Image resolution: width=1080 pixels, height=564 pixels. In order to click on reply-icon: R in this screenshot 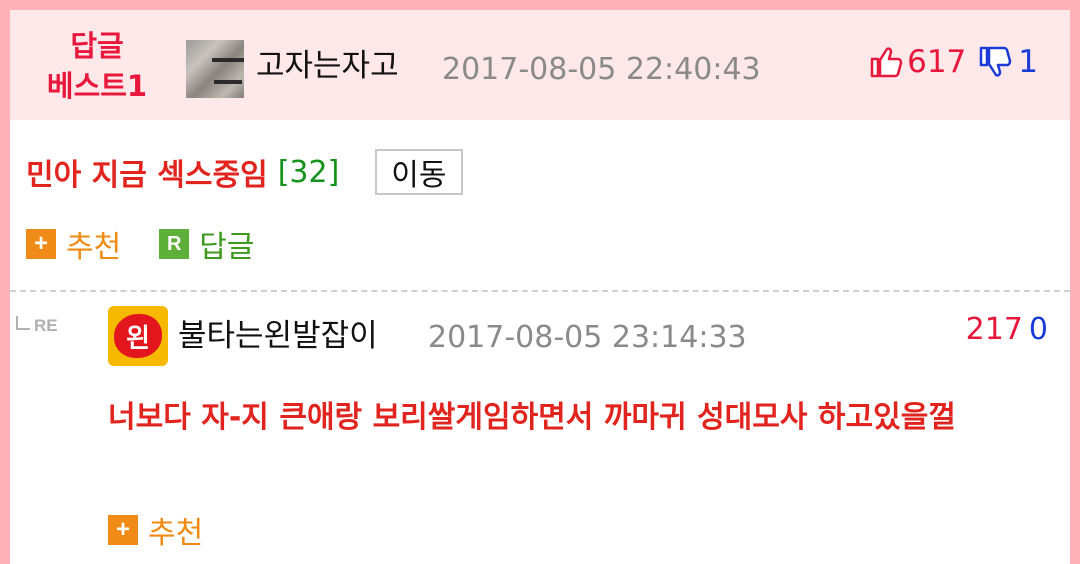, I will do `click(174, 244)`.